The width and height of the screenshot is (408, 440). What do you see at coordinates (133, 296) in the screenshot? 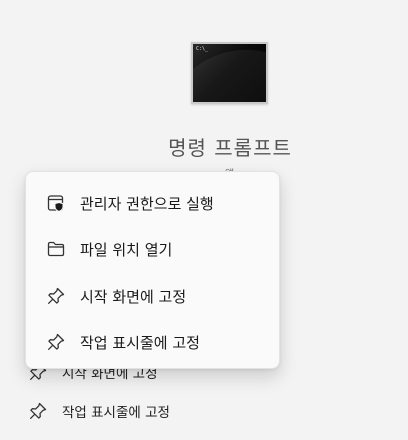
I see `menu-item-label: 시작 화면에 고정` at bounding box center [133, 296].